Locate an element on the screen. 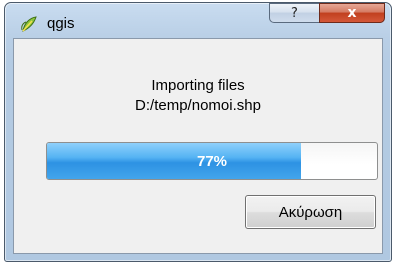 This screenshot has width=398, height=267. qgis-leaf-icon is located at coordinates (29, 24).